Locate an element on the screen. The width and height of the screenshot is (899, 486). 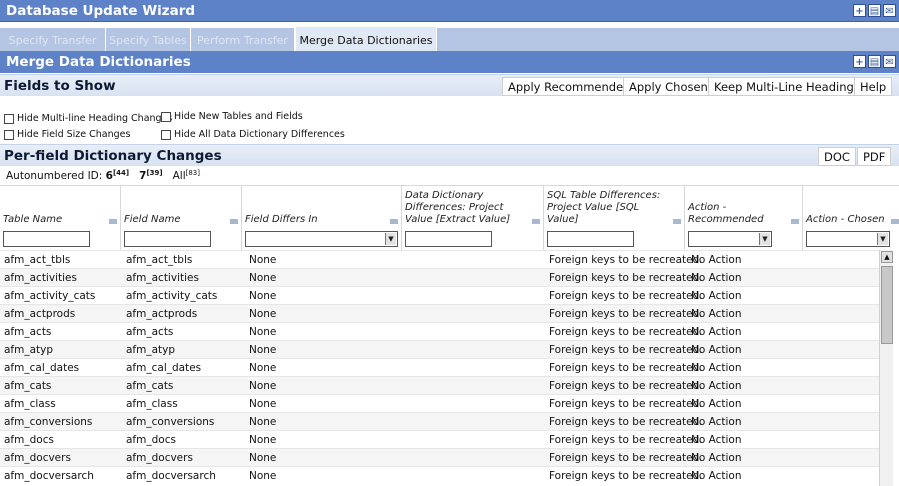
autonum-7-link: 7[39] is located at coordinates (150, 175).